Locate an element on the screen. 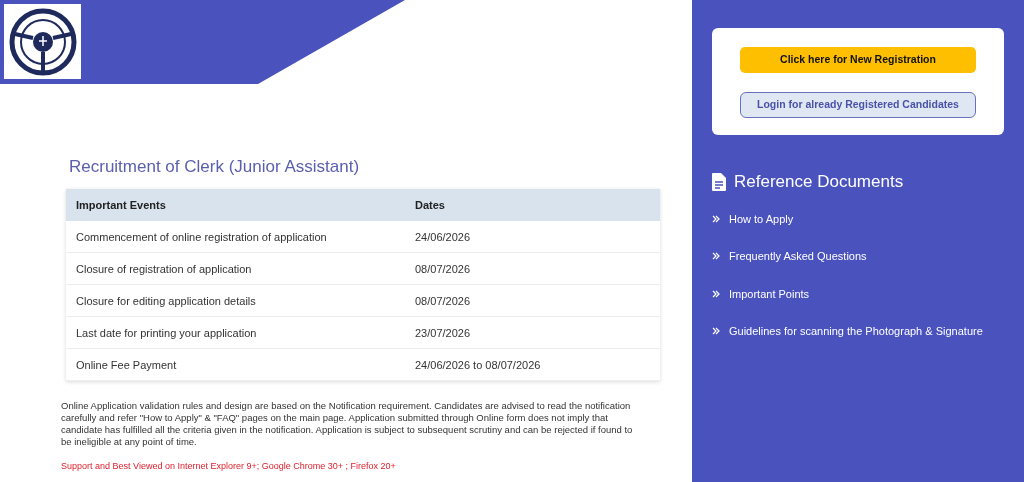 The height and width of the screenshot is (482, 1024). table-cell-text: 24/06/2026 is located at coordinates (443, 237).